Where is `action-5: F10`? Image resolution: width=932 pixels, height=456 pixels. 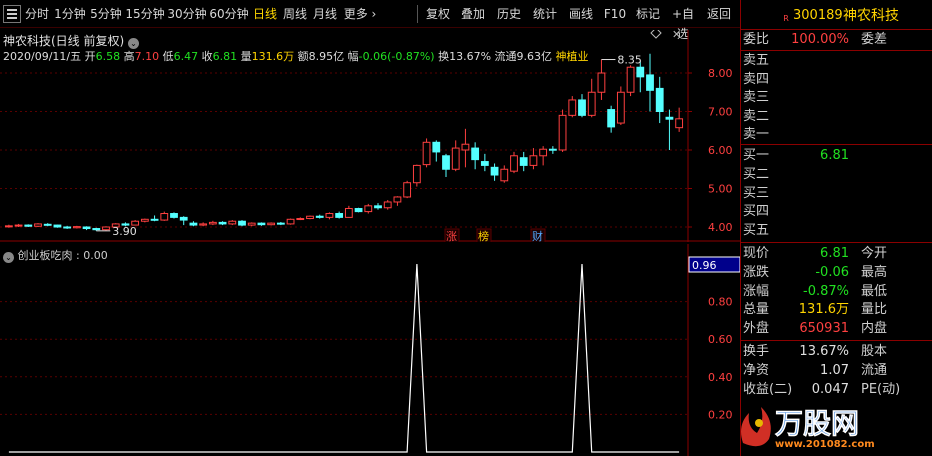 action-5: F10 is located at coordinates (615, 14).